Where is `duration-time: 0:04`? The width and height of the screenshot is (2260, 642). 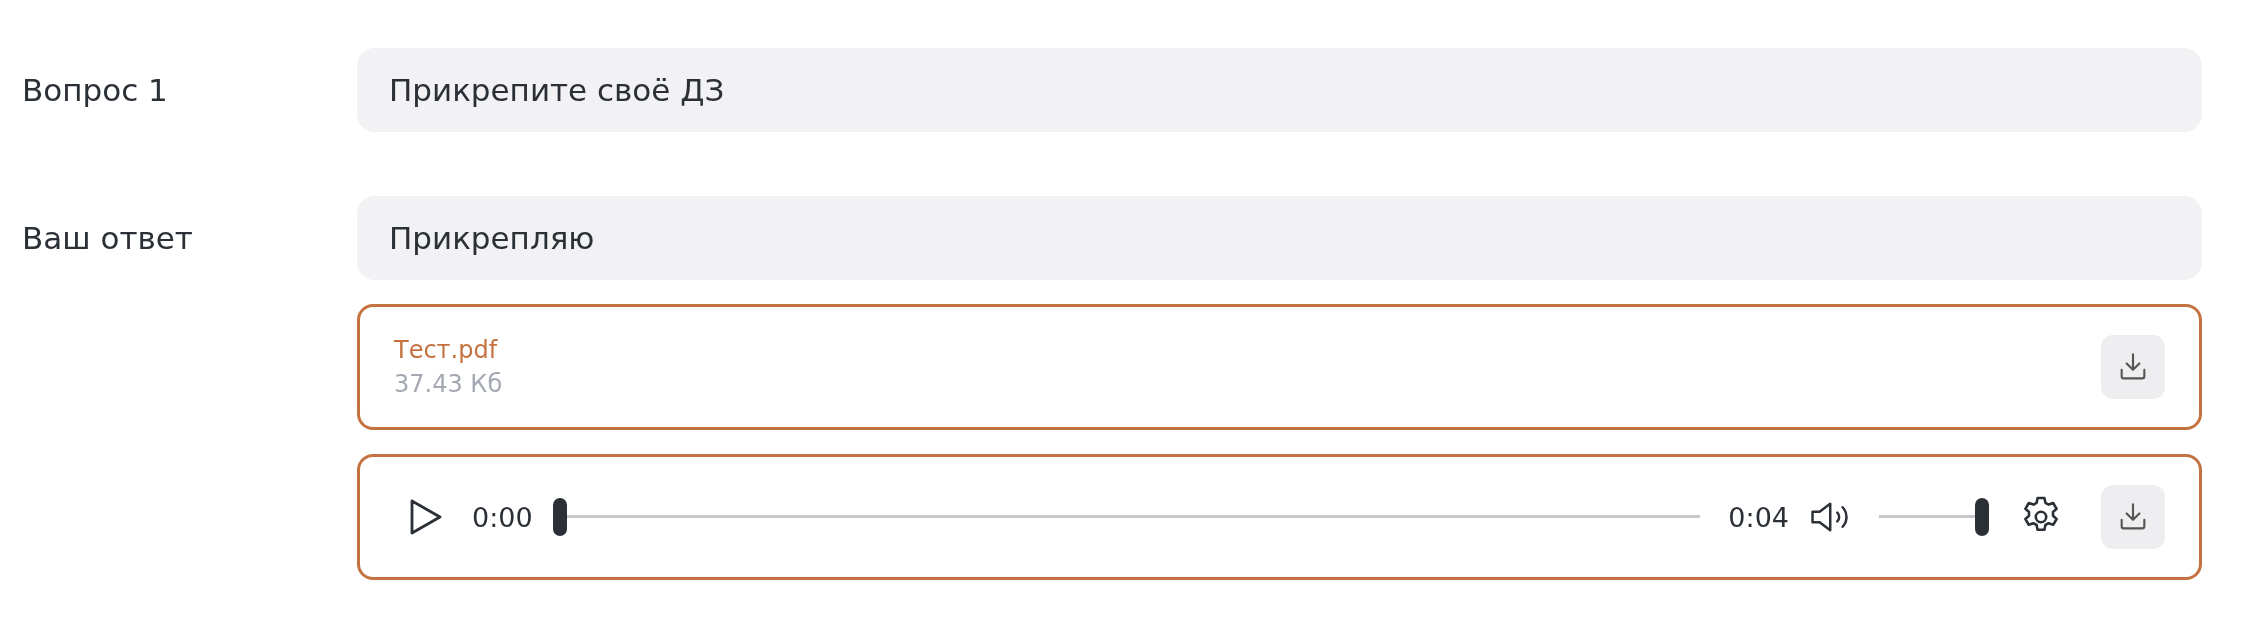
duration-time: 0:04 is located at coordinates (1758, 517).